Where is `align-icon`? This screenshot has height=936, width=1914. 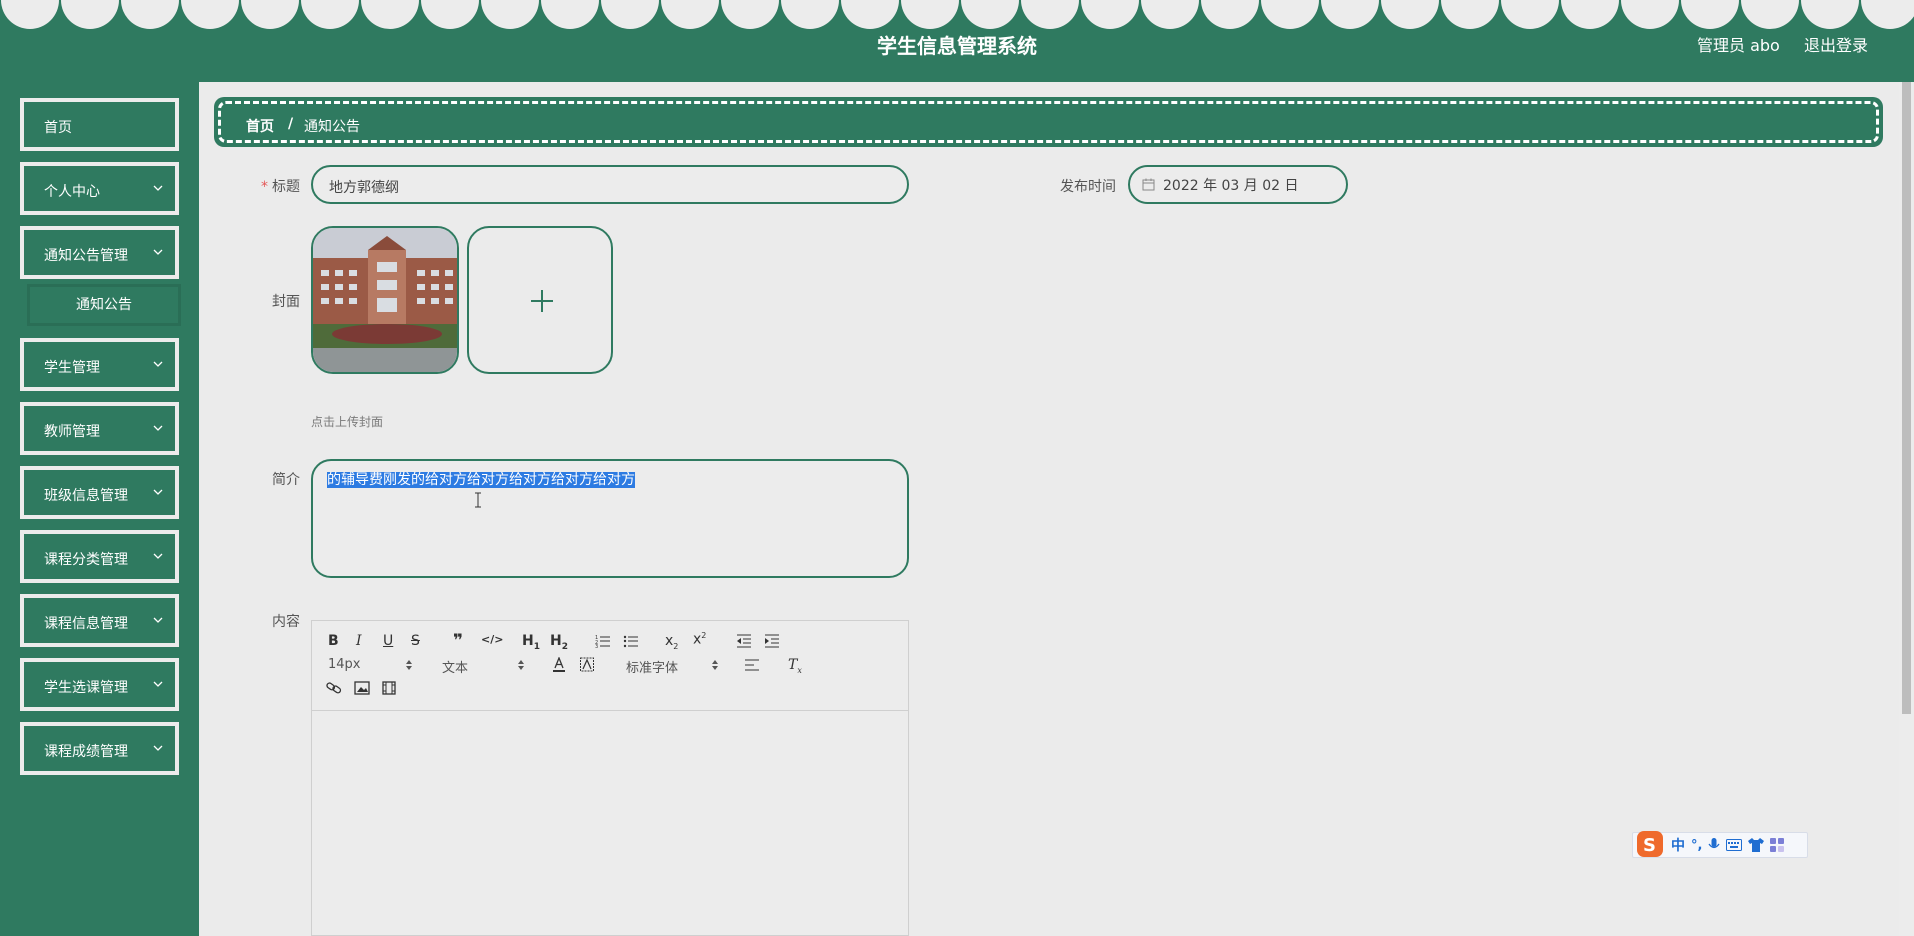
align-icon is located at coordinates (752, 665).